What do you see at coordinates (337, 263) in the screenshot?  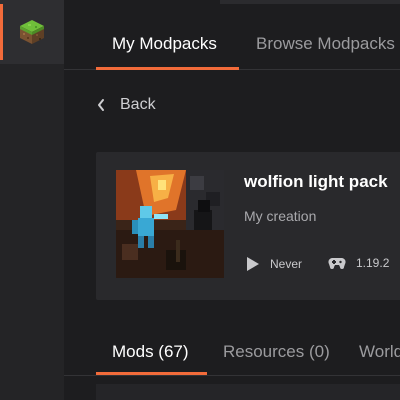 I see `gamepad-icon` at bounding box center [337, 263].